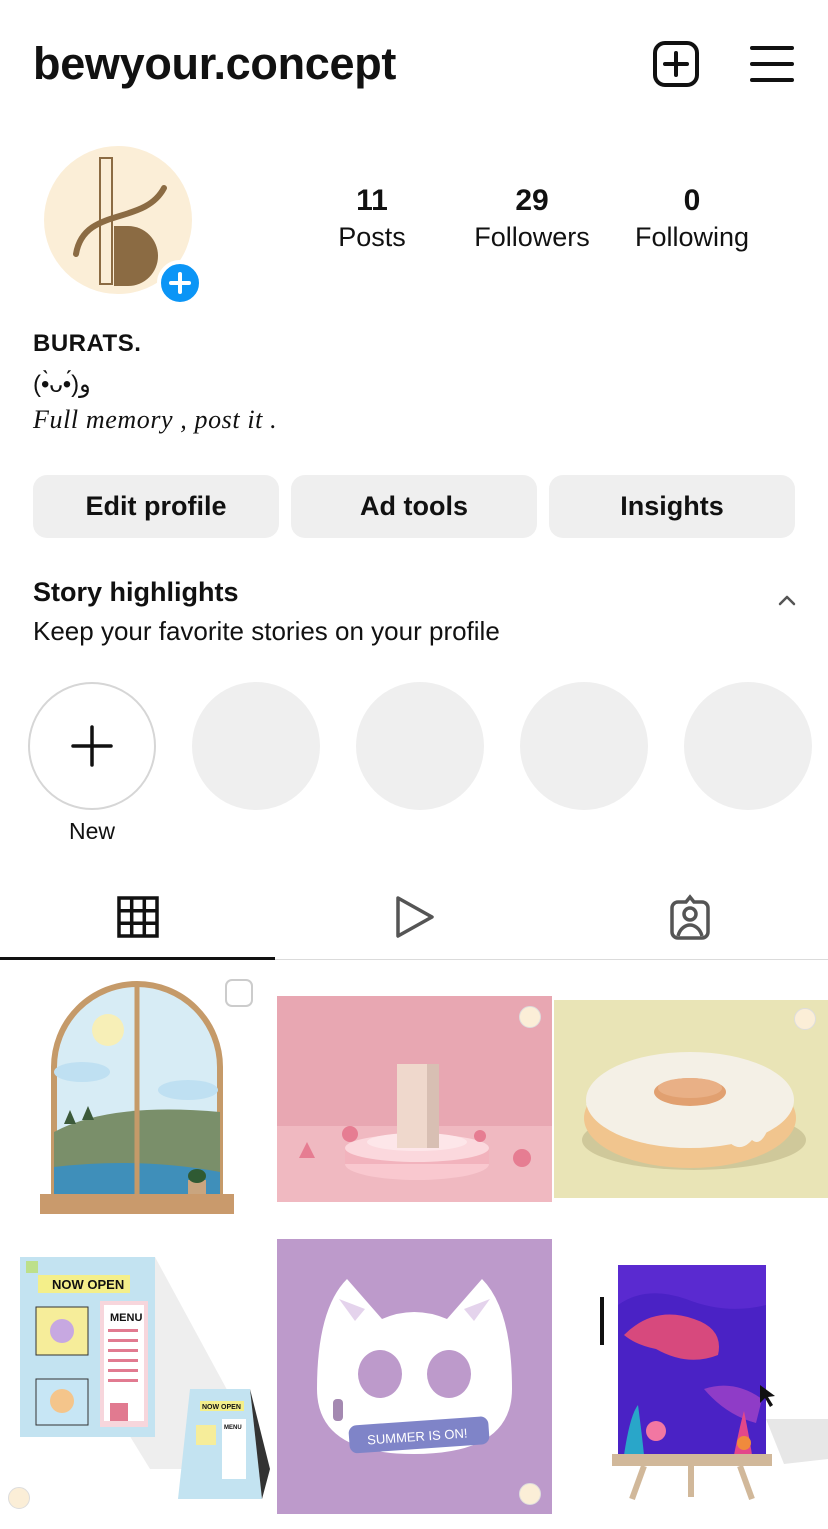 The width and height of the screenshot is (828, 1529). I want to click on icecream-flyer: NOW OPEN MENU NOW OPEN MENU, so click(145, 1378).